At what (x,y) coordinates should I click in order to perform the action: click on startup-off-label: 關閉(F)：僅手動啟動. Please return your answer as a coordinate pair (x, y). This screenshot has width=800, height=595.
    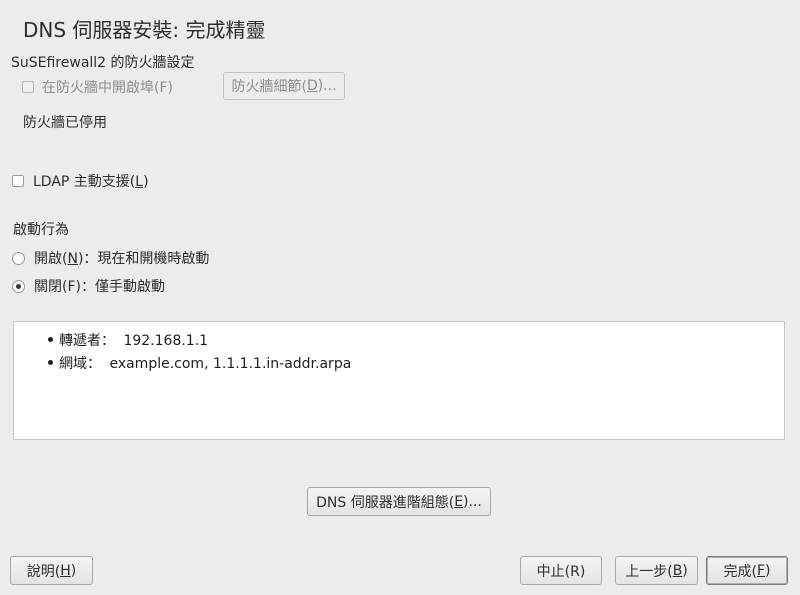
    Looking at the image, I should click on (99, 287).